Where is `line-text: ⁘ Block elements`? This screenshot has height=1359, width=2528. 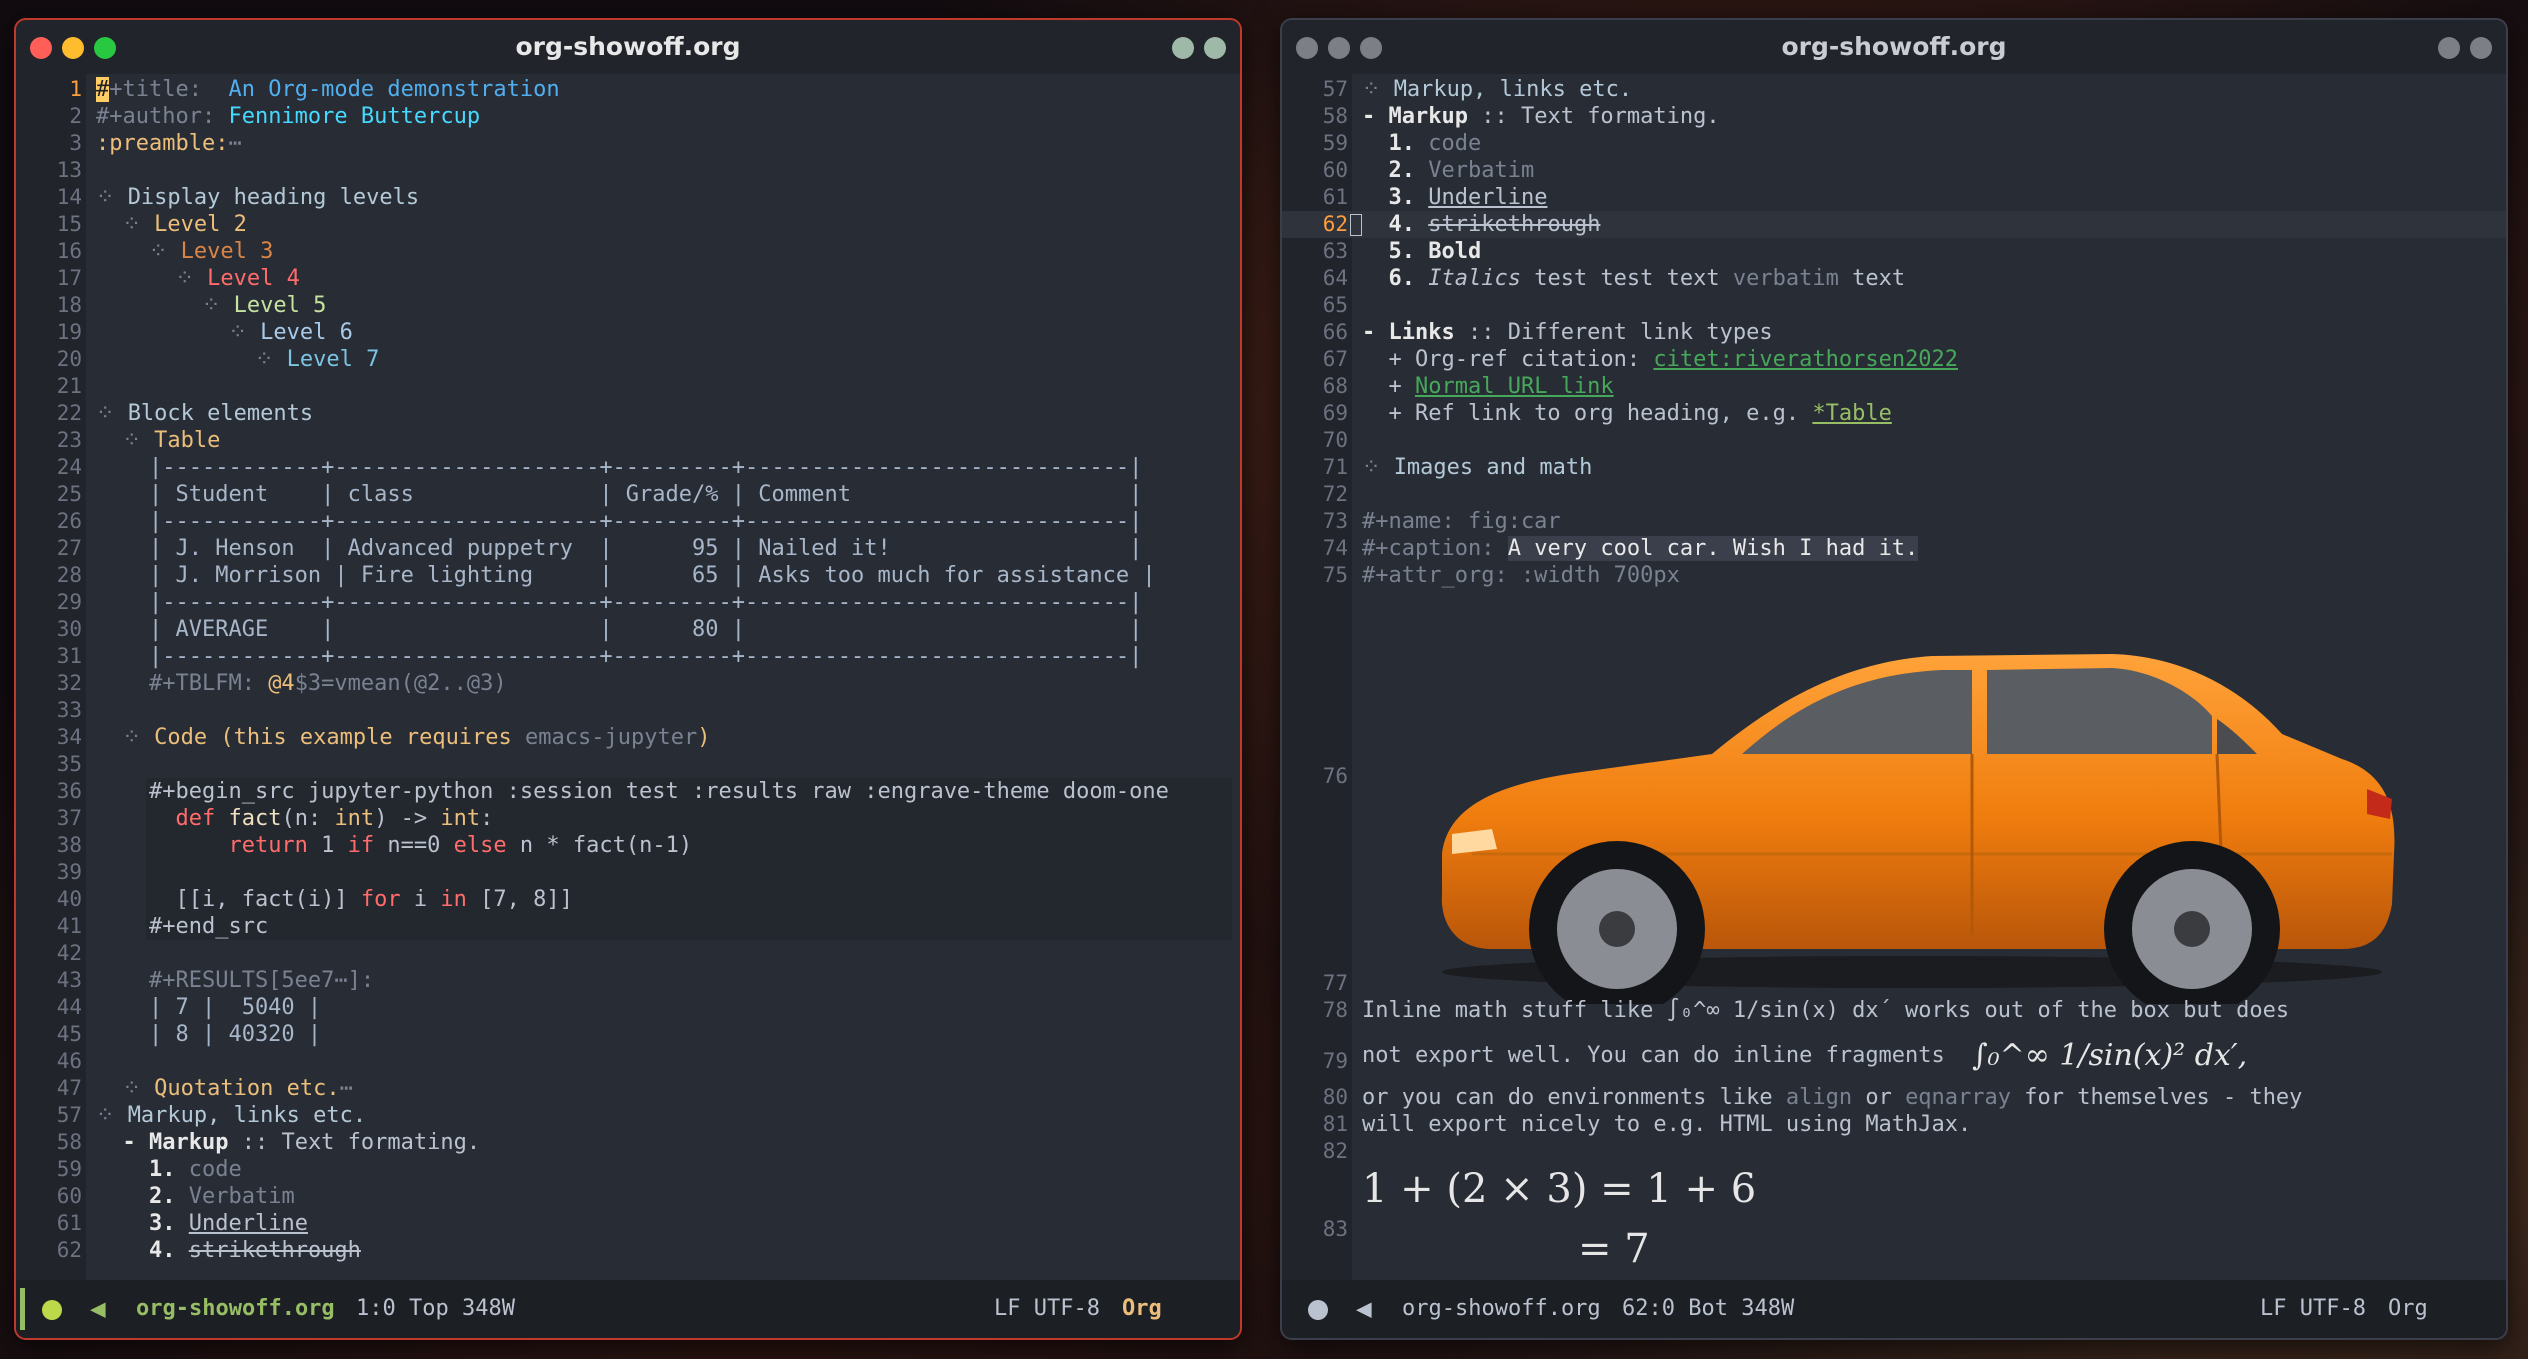 line-text: ⁘ Block elements is located at coordinates (204, 413).